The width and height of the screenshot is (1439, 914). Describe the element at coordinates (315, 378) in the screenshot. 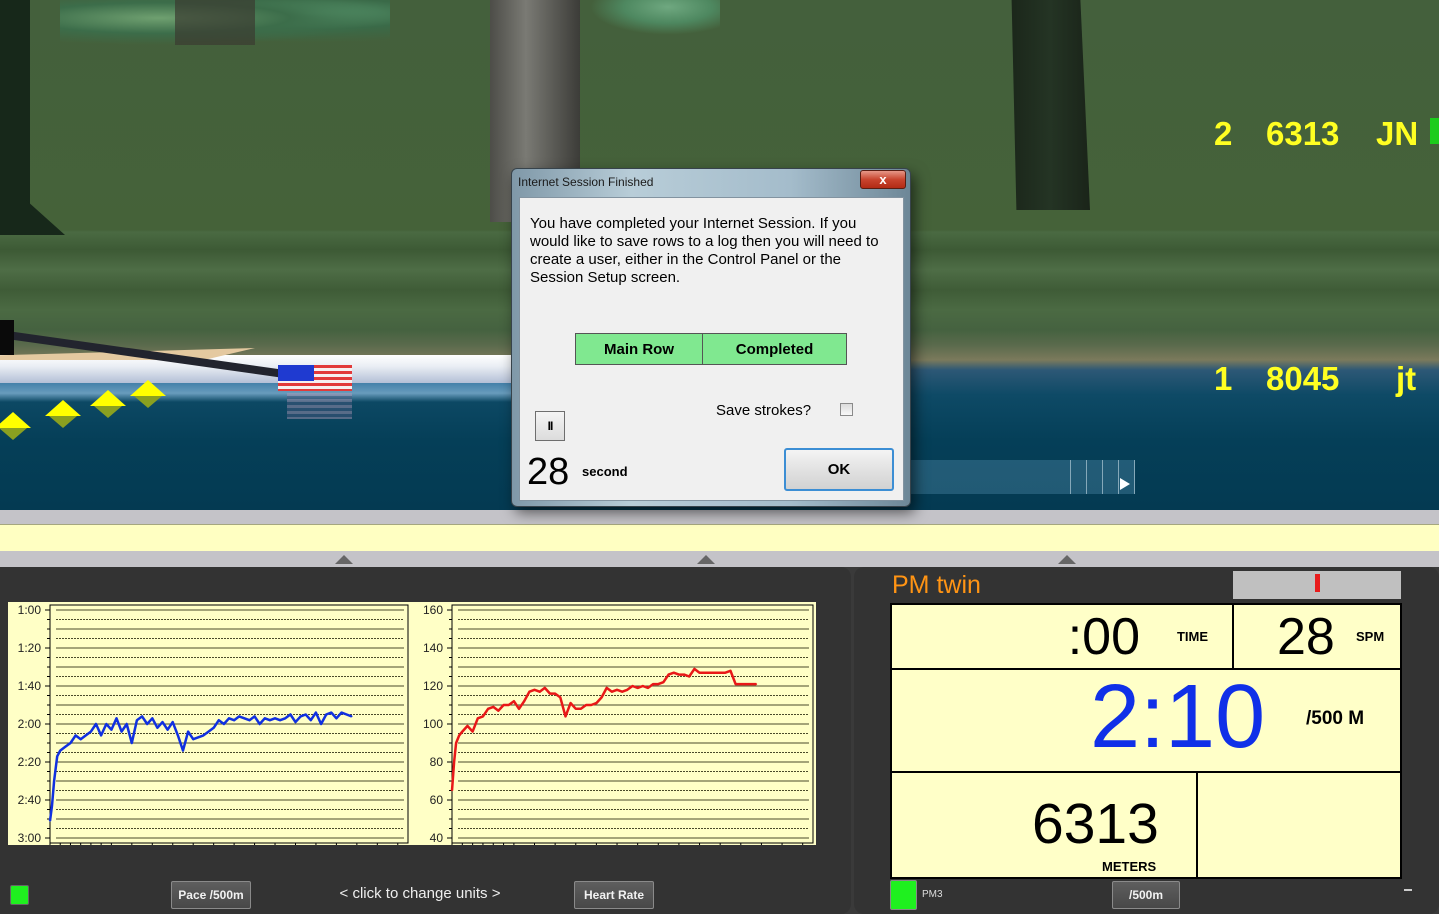

I see `usa-flag-icon` at that location.